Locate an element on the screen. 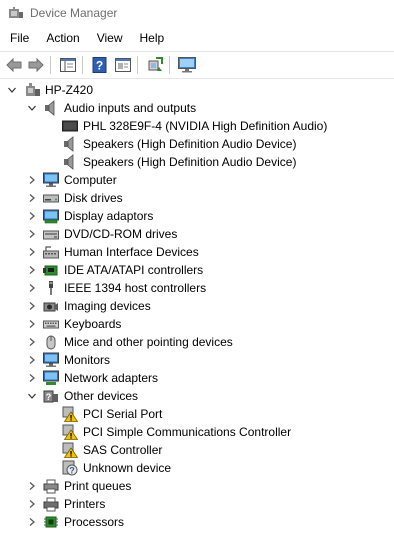 This screenshot has width=394, height=538. tree-node-label: Mice and other pointing devices is located at coordinates (148, 342).